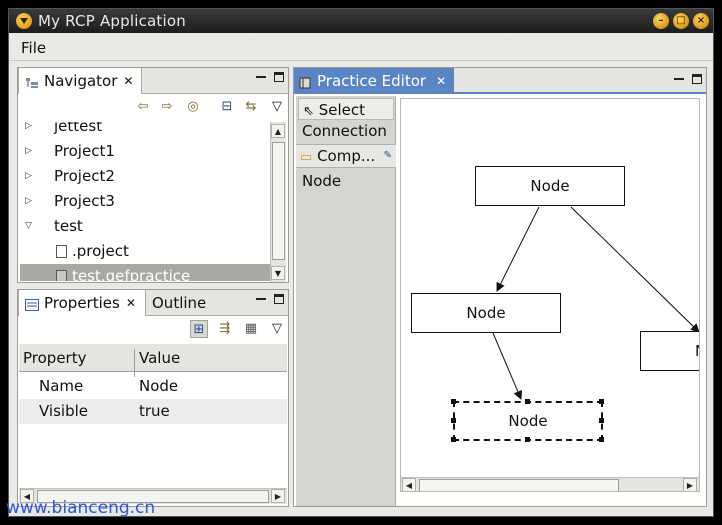  I want to click on tab-properties-label: Properties, so click(82, 303).